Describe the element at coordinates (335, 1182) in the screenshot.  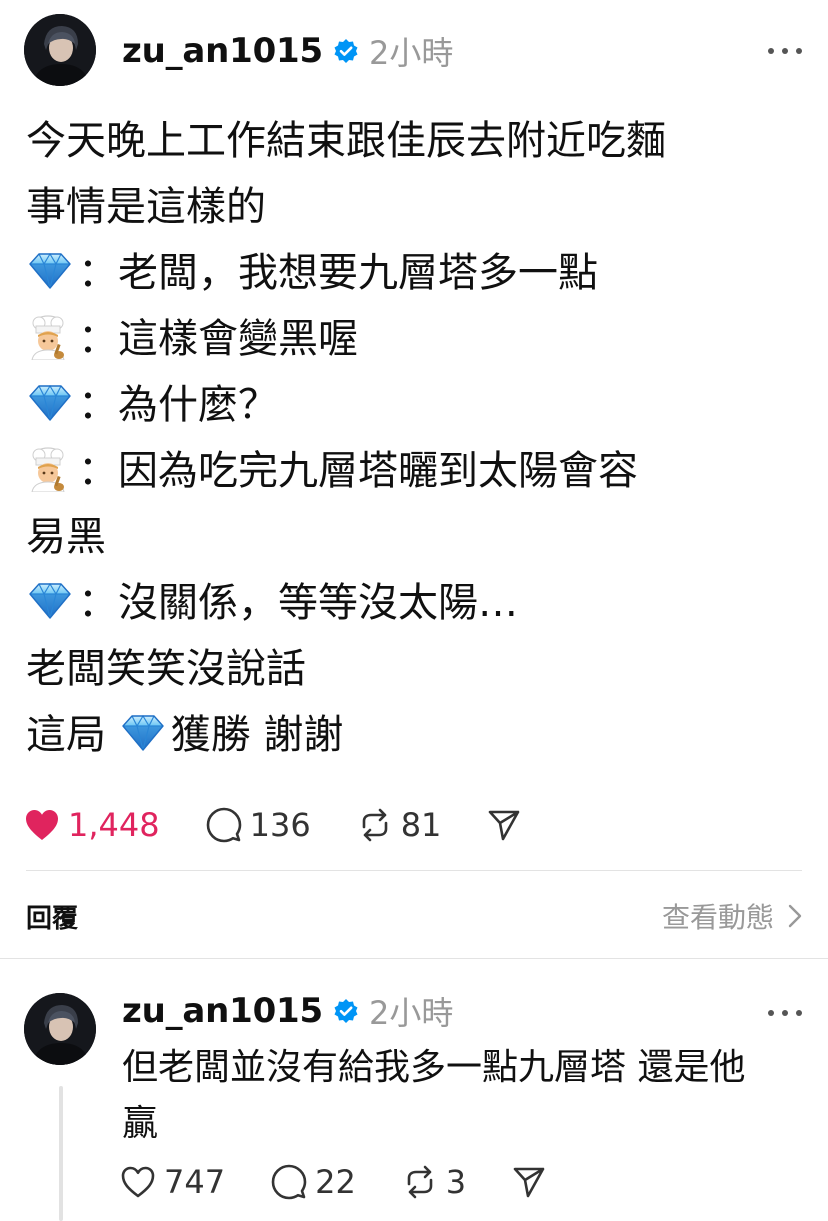
I see `comment-count: 22` at that location.